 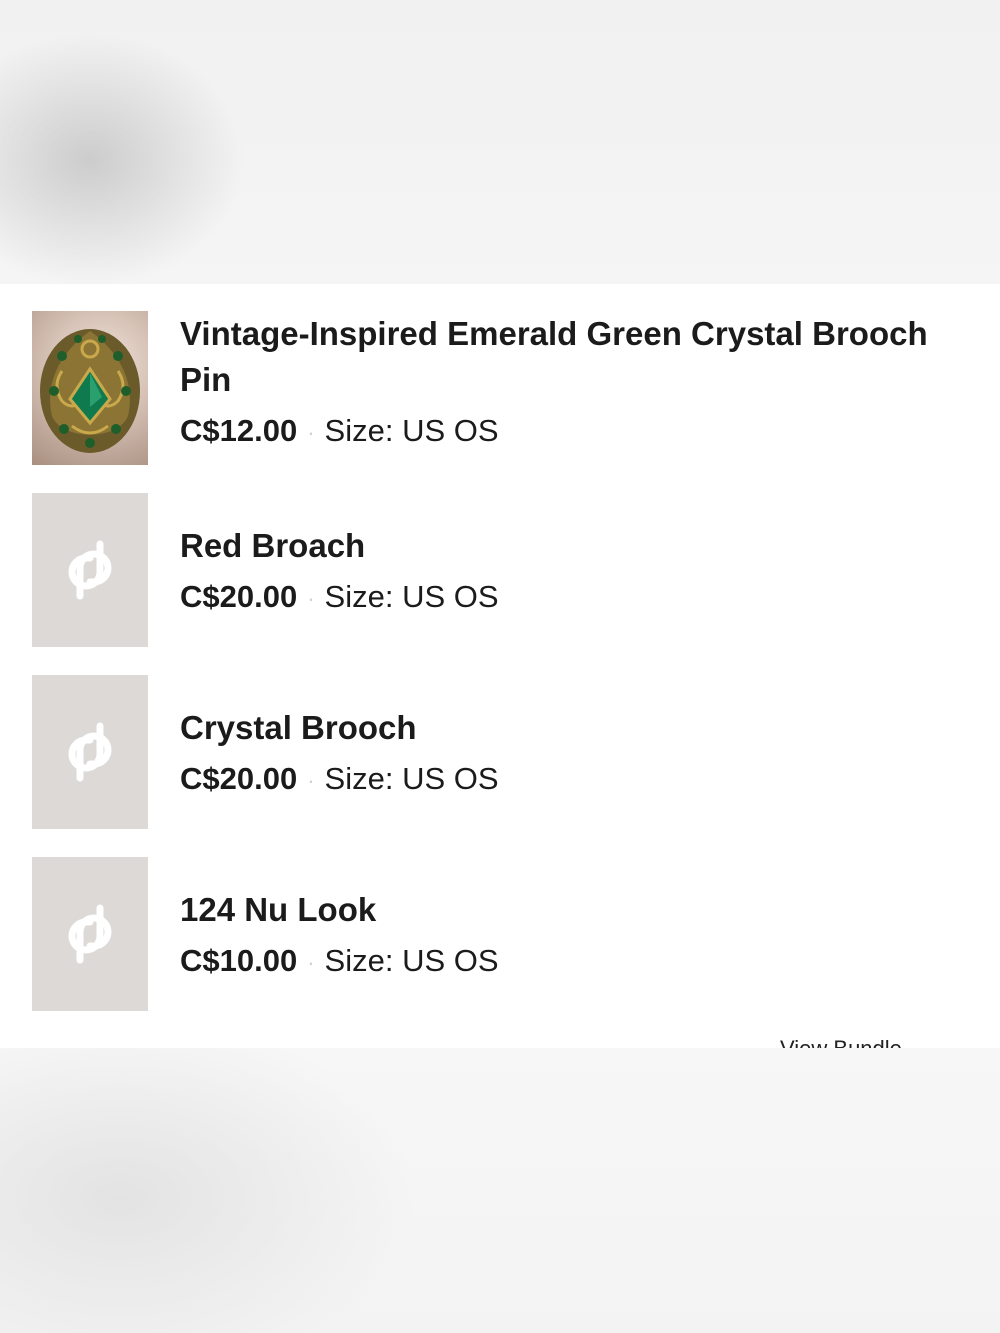 What do you see at coordinates (580, 962) in the screenshot?
I see `listing-meta: C$10.00 · Size: US OS` at bounding box center [580, 962].